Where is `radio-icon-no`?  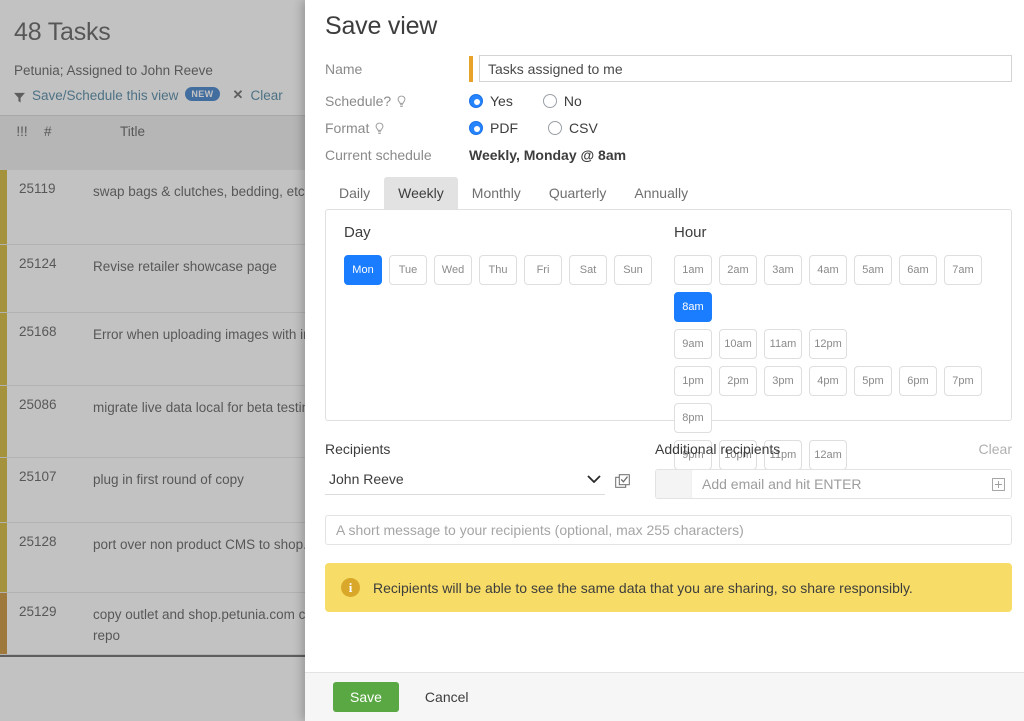 radio-icon-no is located at coordinates (549, 101).